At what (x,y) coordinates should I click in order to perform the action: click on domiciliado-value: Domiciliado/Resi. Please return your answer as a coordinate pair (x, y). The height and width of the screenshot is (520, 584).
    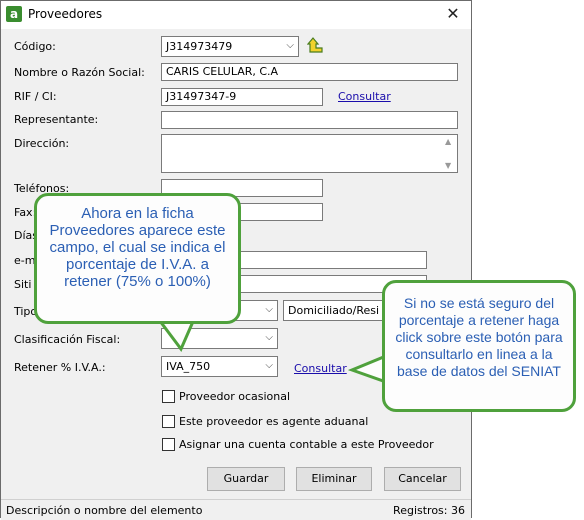
    Looking at the image, I should click on (334, 310).